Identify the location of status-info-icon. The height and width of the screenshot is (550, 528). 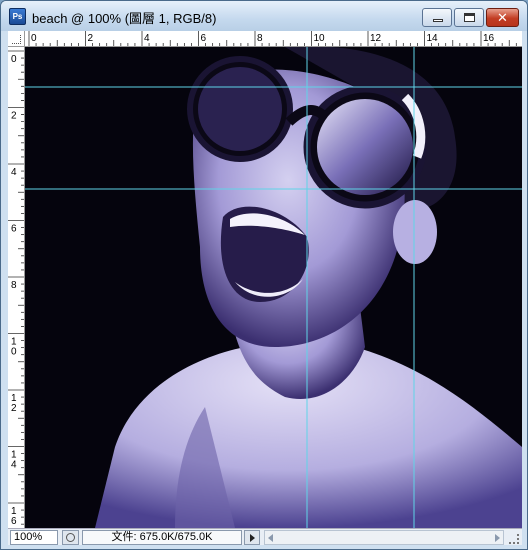
(70, 537).